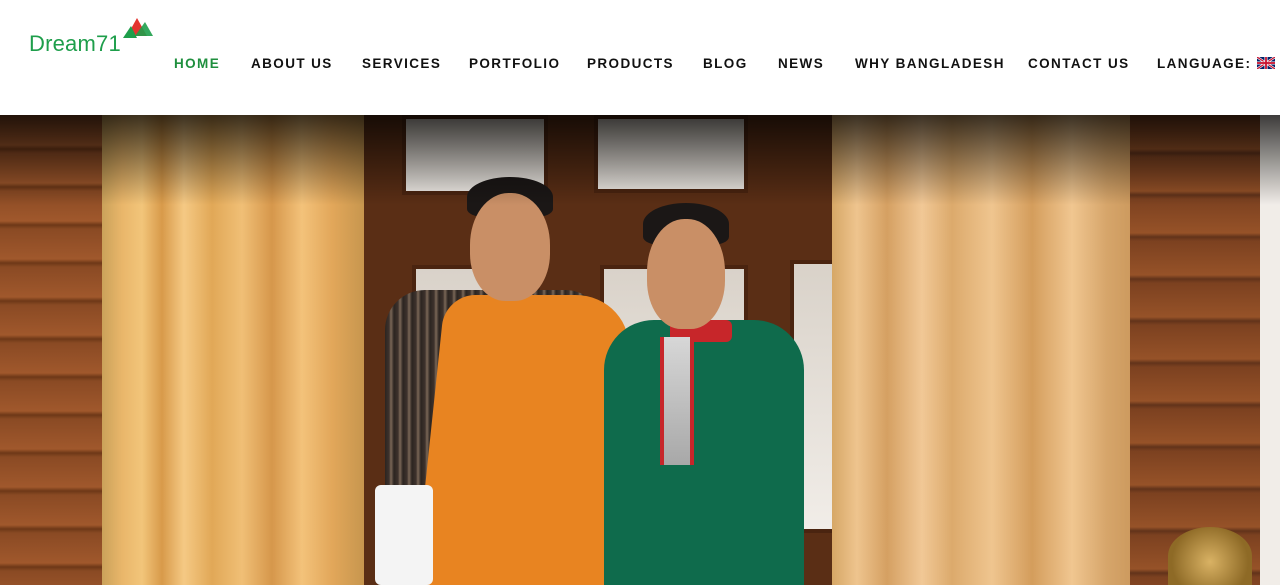 The height and width of the screenshot is (585, 1280). Describe the element at coordinates (630, 63) in the screenshot. I see `nav-products: PRODUCTS` at that location.